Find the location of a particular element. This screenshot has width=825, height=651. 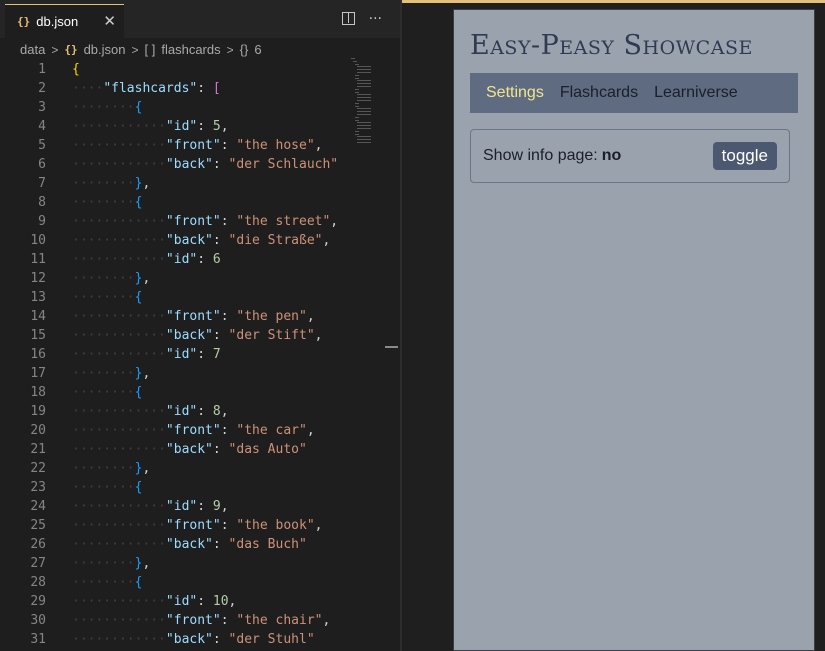

minimap is located at coordinates (364, 103).